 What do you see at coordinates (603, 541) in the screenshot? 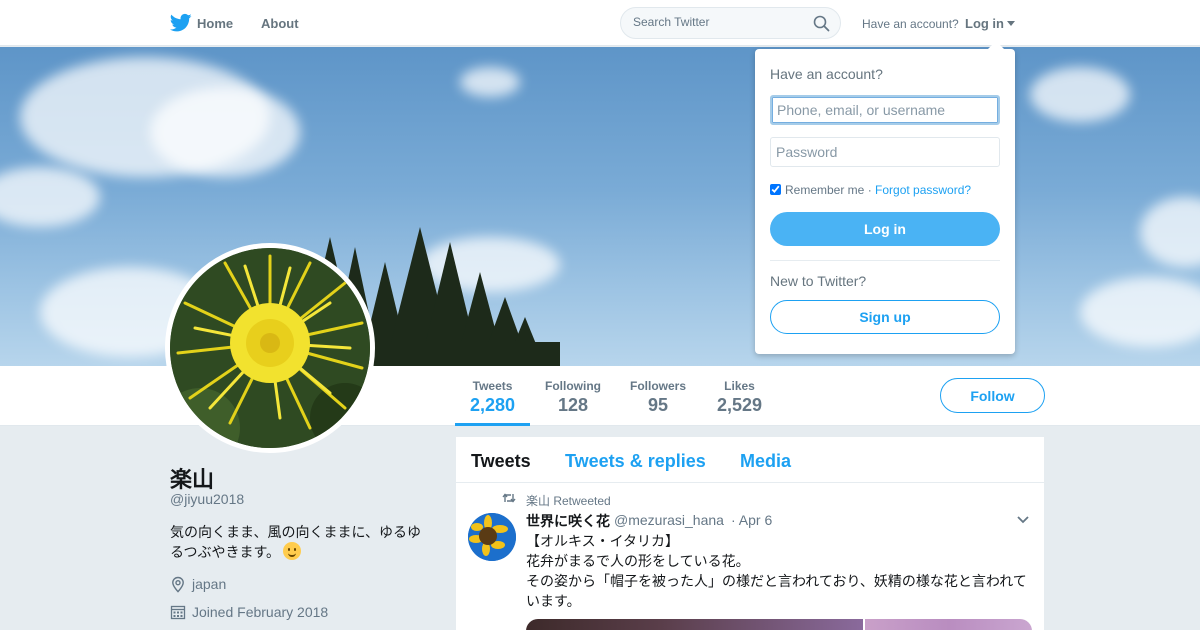
I see `tweet-line: 【オルキス・イタリカ】` at bounding box center [603, 541].